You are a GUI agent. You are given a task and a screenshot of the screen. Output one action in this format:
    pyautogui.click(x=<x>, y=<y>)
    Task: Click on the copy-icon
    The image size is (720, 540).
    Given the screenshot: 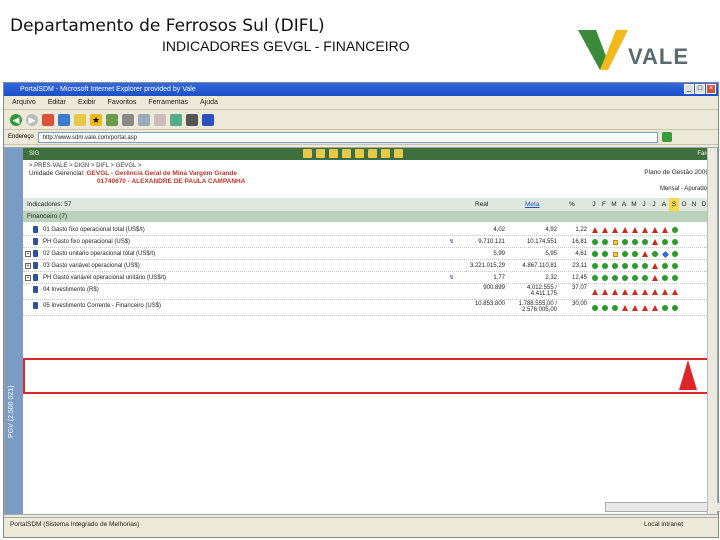 What is the action you would take?
    pyautogui.click(x=144, y=119)
    